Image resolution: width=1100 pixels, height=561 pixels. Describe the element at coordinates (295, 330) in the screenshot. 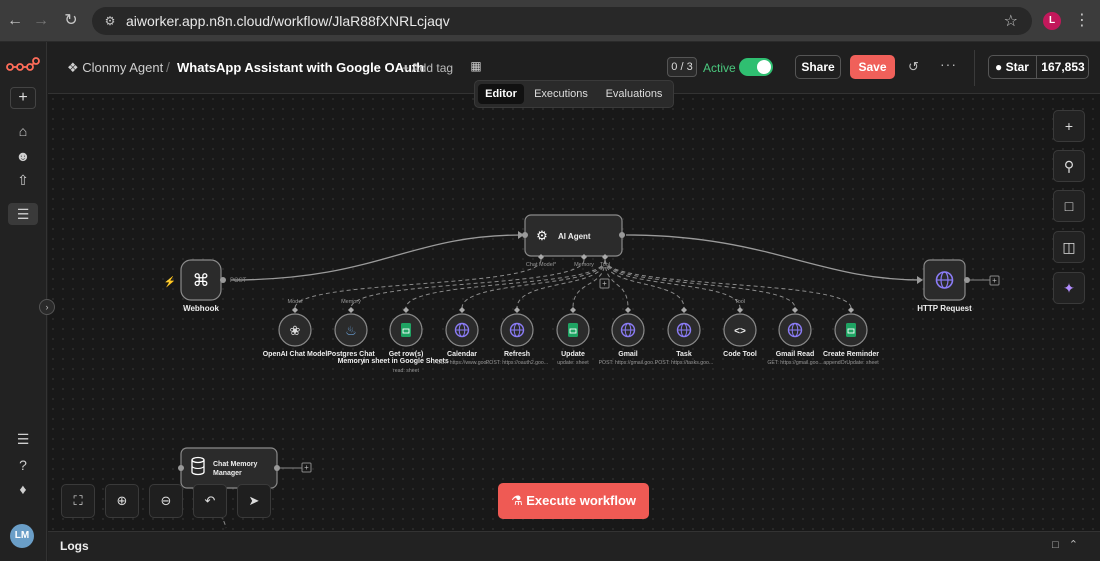

I see `openai-icon: ❀` at that location.